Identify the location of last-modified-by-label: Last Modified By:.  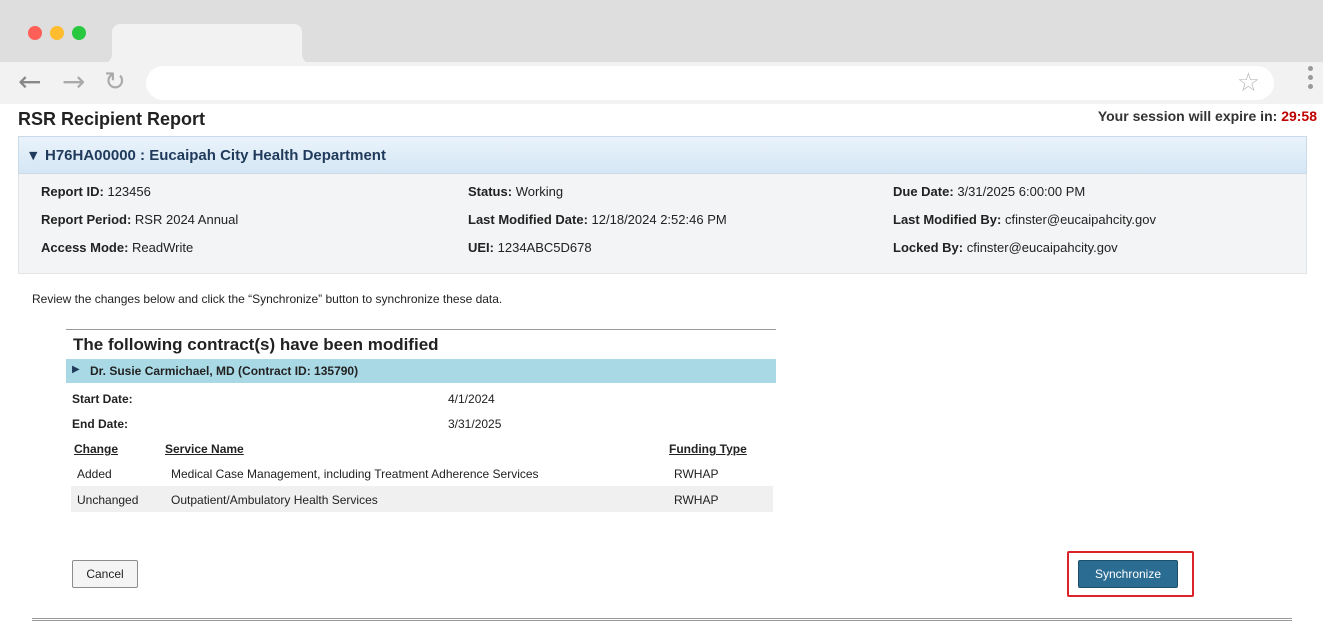
(947, 219).